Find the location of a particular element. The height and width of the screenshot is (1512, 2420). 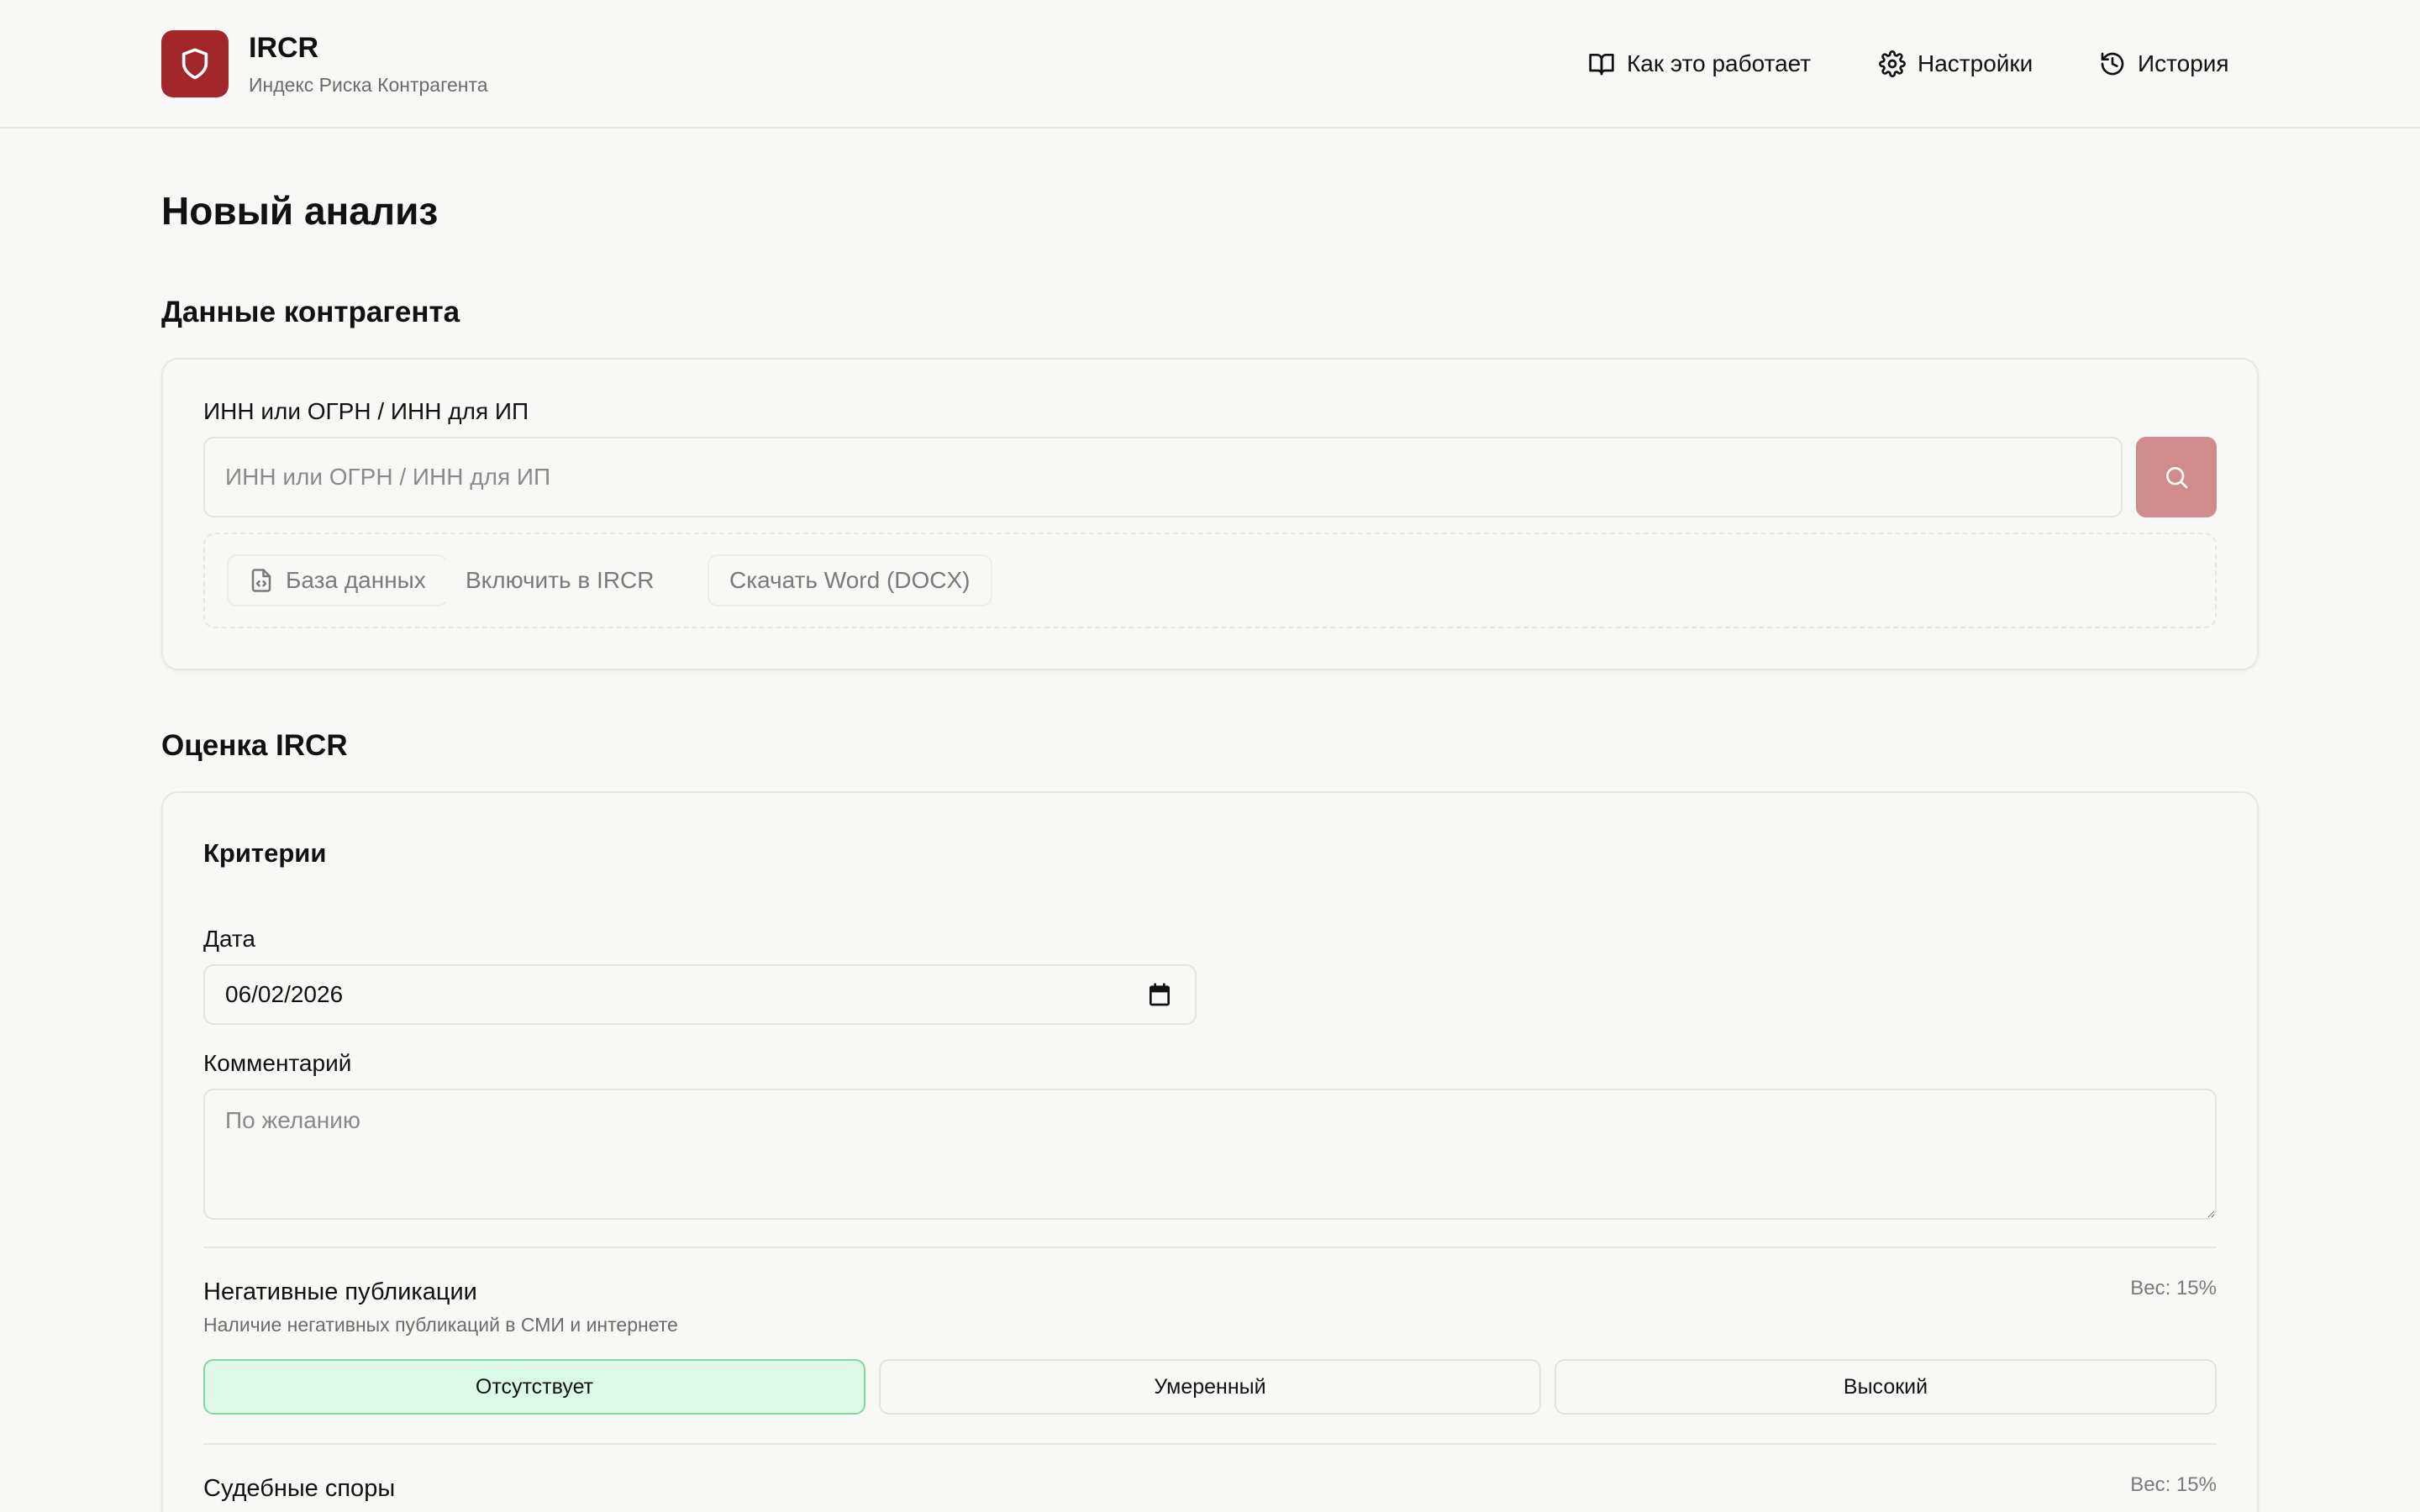

option-label: Отсутствует is located at coordinates (534, 1386).